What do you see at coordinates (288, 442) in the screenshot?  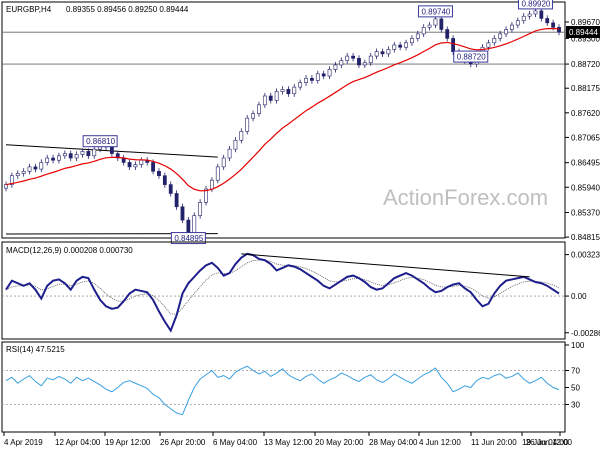 I see `x-tick-label: 13 May 12:00` at bounding box center [288, 442].